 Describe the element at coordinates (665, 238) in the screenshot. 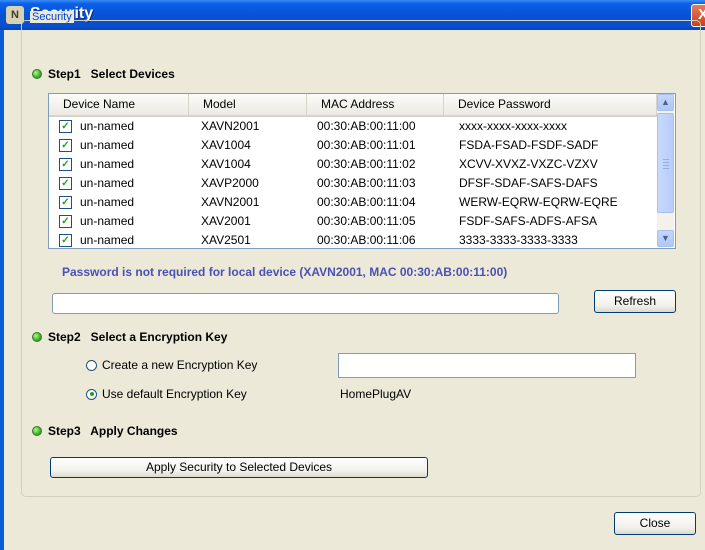

I see `scroll-down-icon: ▼` at that location.